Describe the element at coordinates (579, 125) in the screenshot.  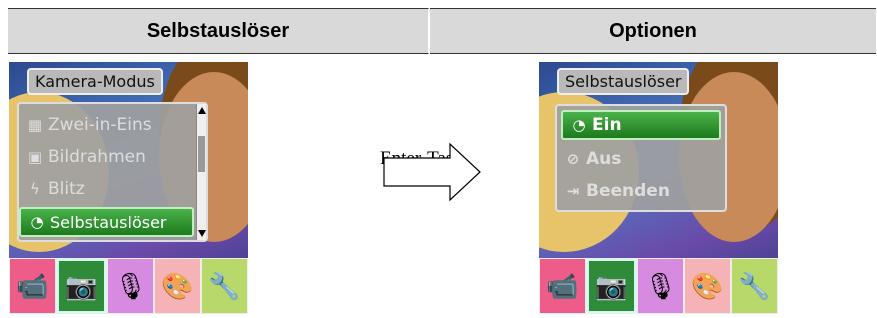
I see `timer-on-icon: ◔` at that location.